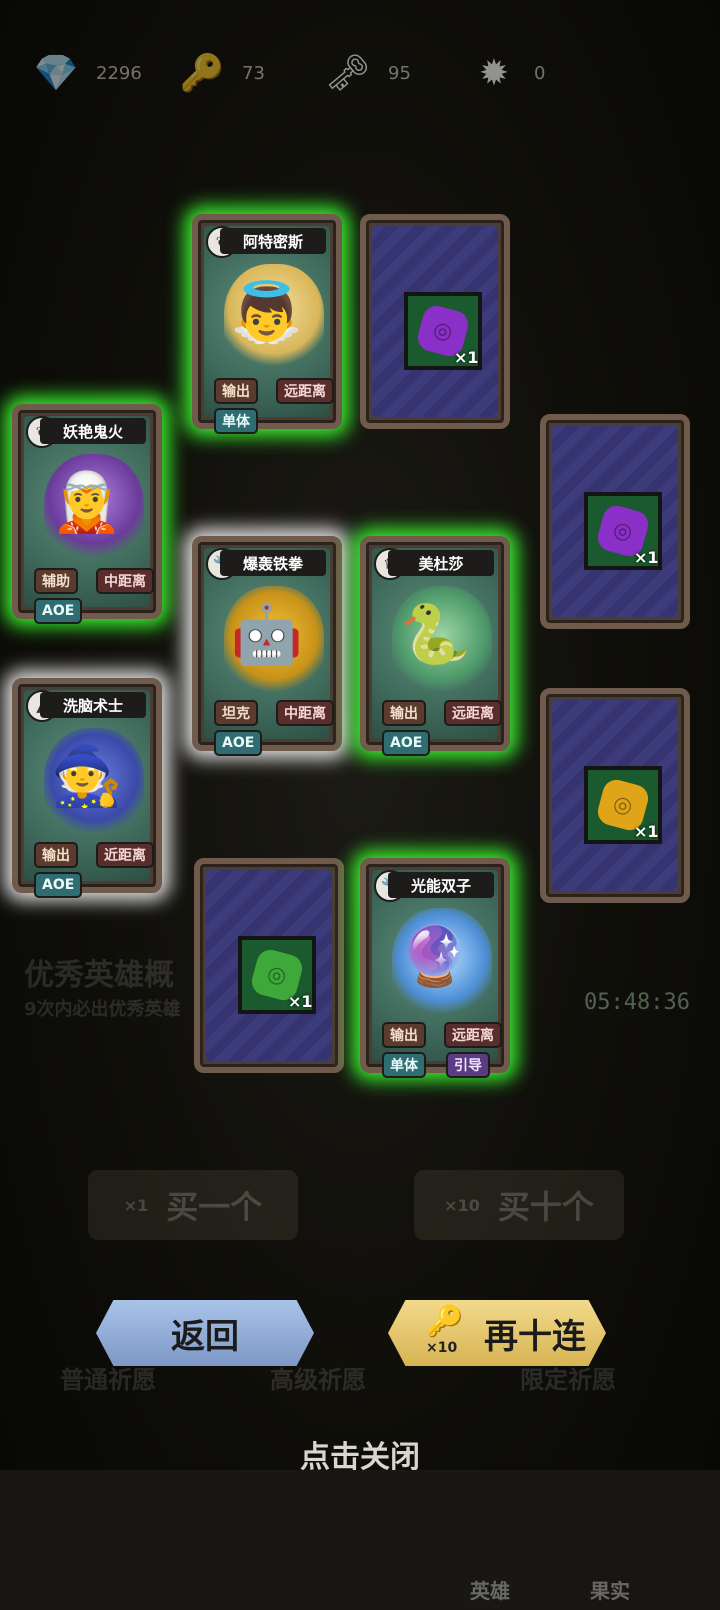  Describe the element at coordinates (531, 73) in the screenshot. I see `currency-token: ✹ 0` at that location.